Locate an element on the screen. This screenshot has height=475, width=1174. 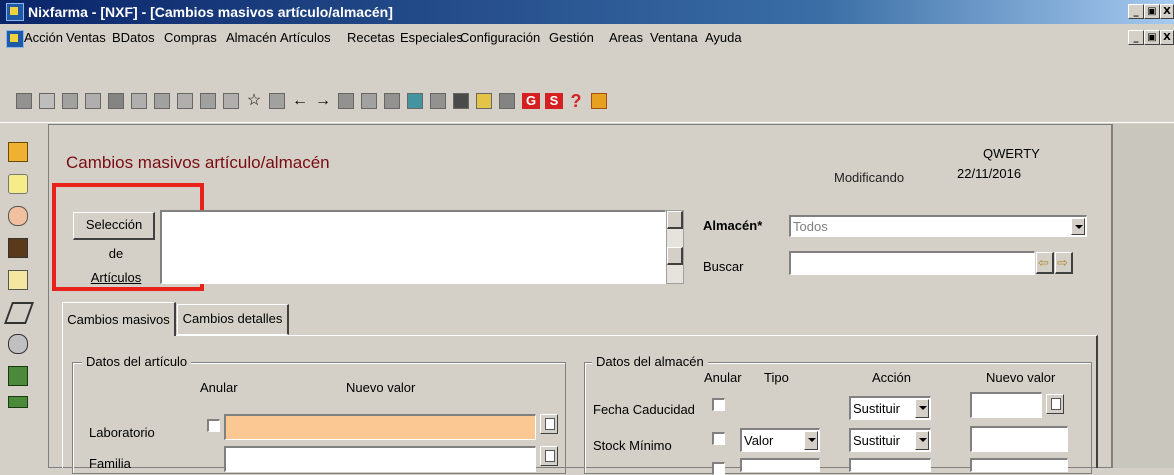
app-icon is located at coordinates (15, 12).